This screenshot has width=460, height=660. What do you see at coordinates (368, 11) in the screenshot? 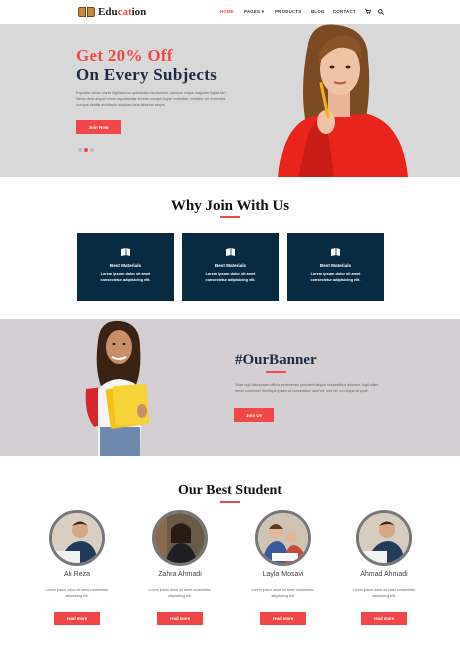
I see `cart-icon` at bounding box center [368, 11].